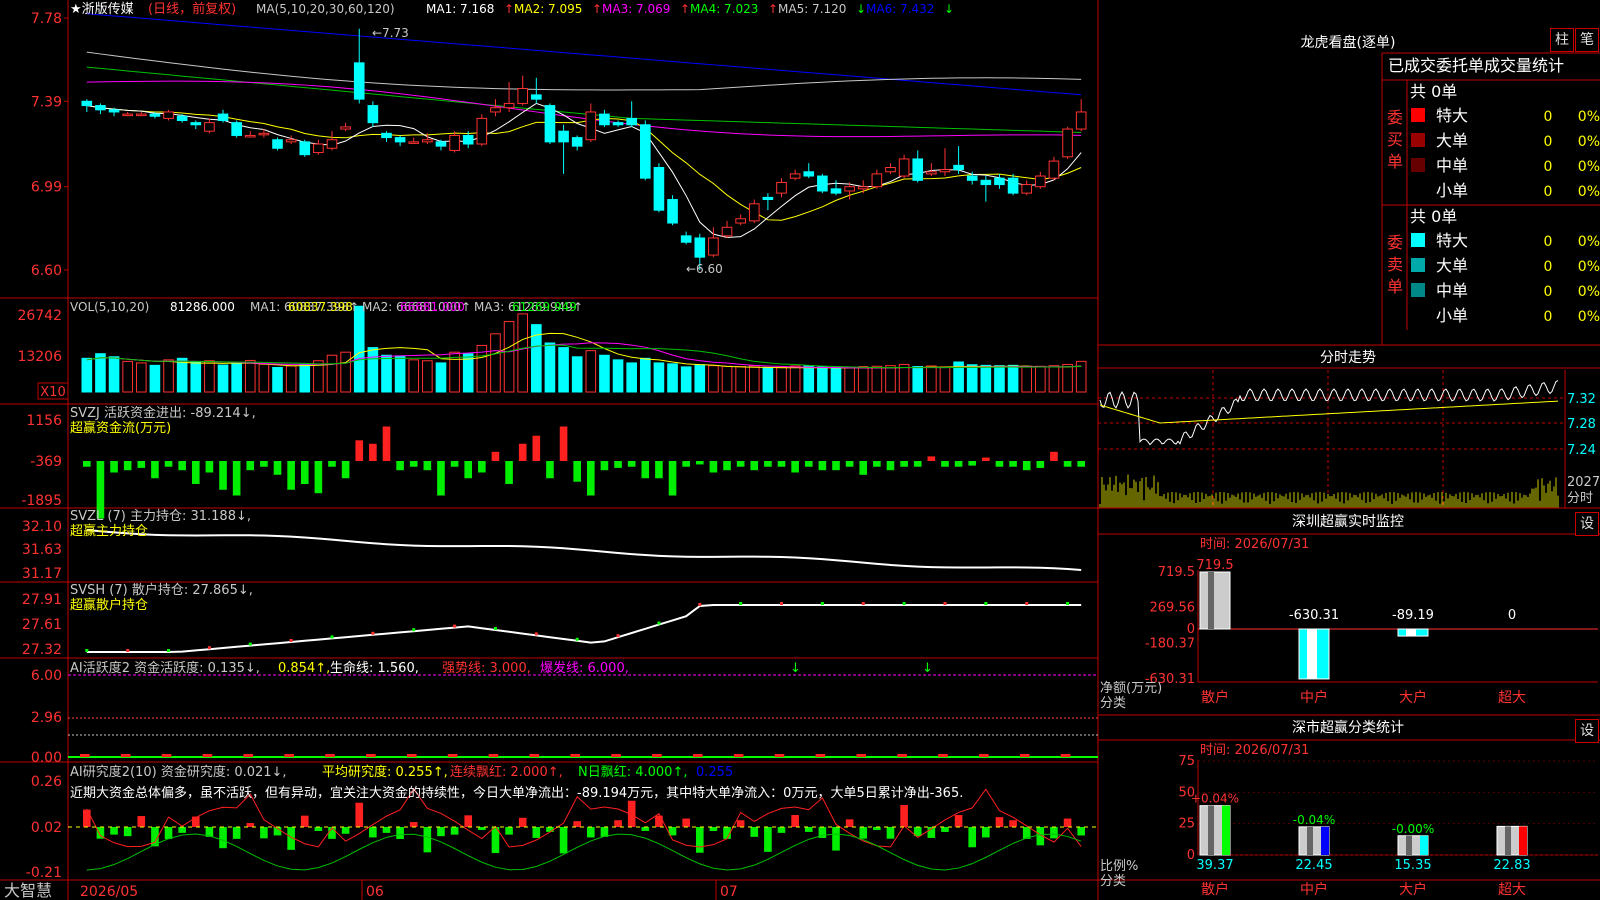 This screenshot has height=900, width=1600. What do you see at coordinates (1424, 845) in the screenshot?
I see `class-bar-accent` at bounding box center [1424, 845].